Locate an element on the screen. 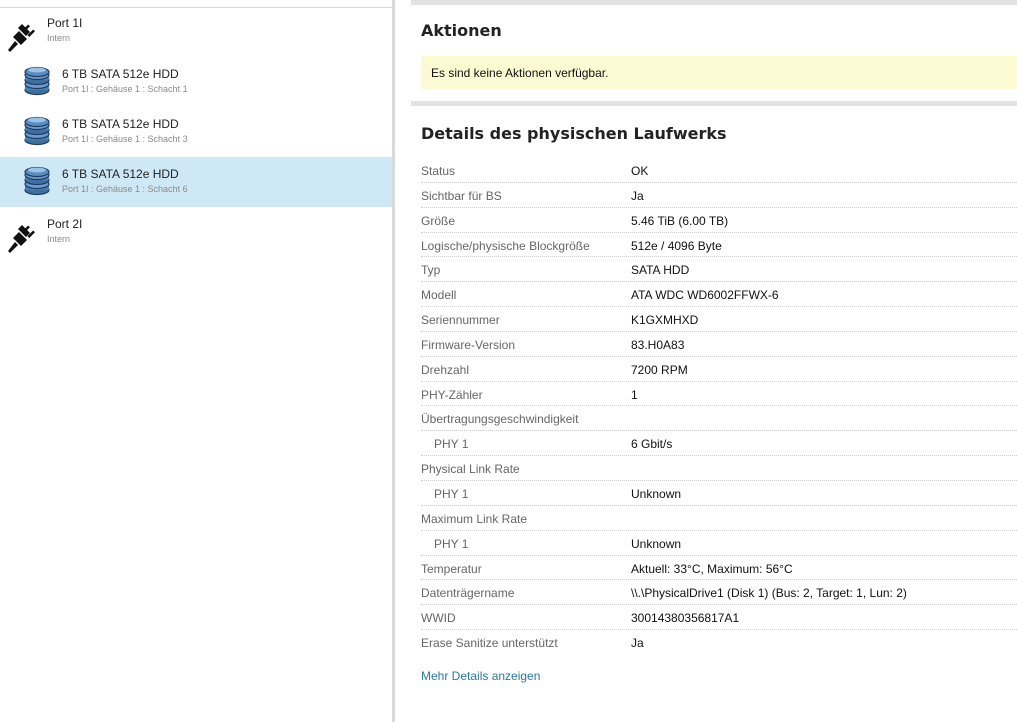 This screenshot has height=722, width=1017. details-label: Datenträgername is located at coordinates (468, 593).